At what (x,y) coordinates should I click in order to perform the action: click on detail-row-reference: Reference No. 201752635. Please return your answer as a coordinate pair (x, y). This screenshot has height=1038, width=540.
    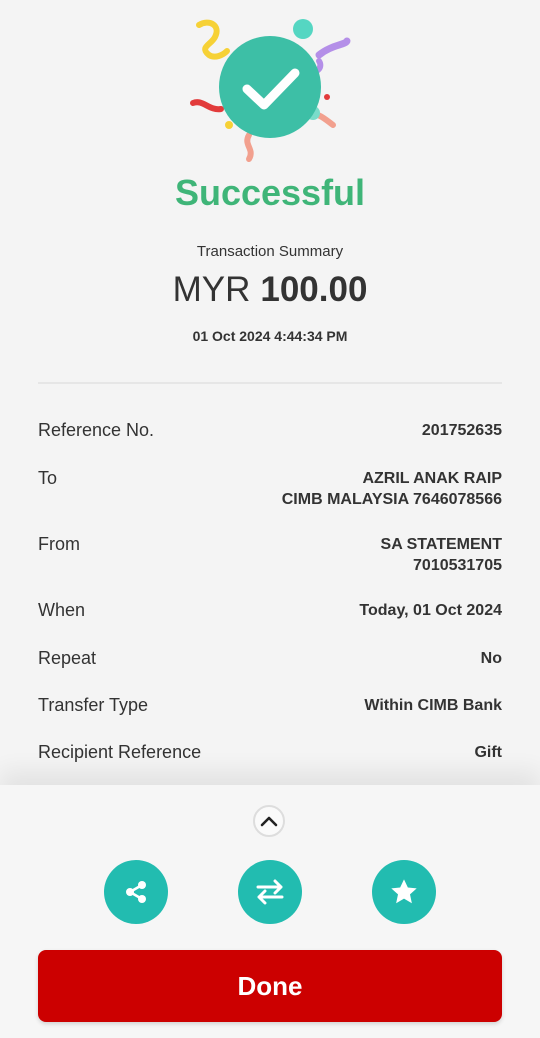
    Looking at the image, I should click on (270, 430).